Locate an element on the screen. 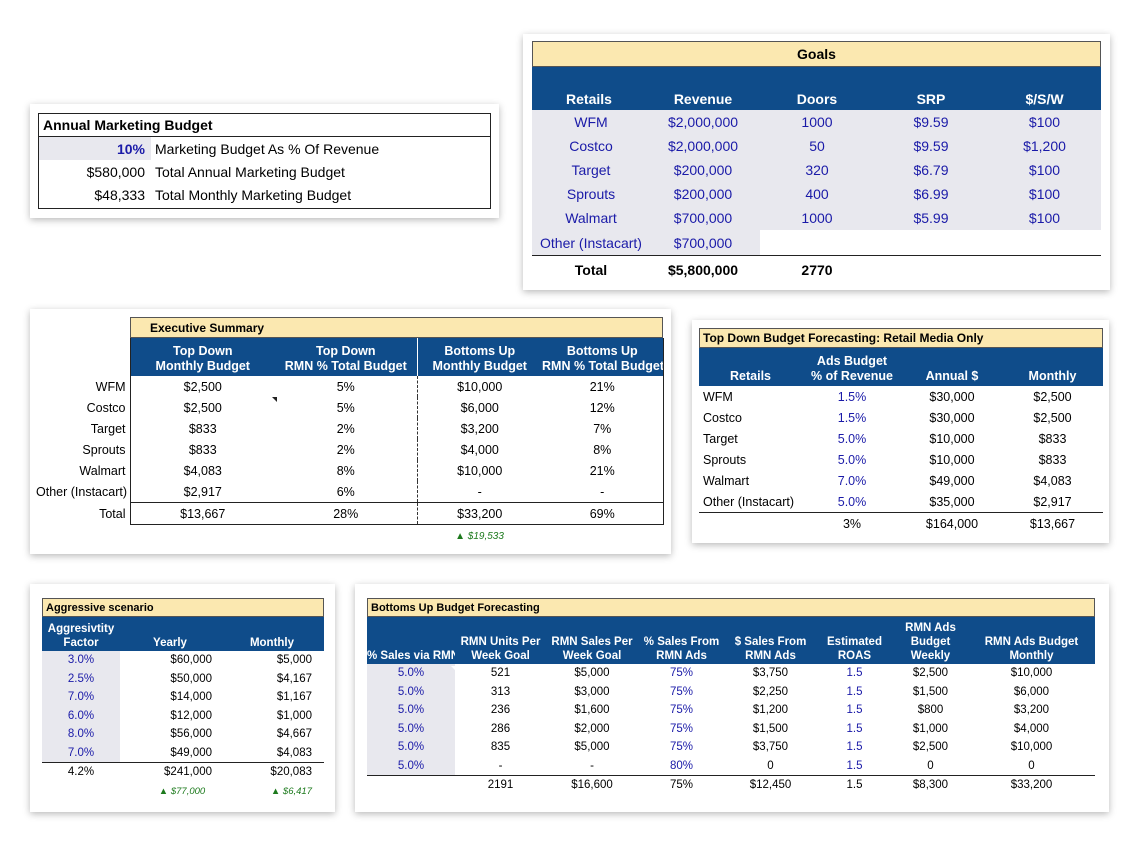 The height and width of the screenshot is (846, 1140). bu-header-pct-from-ads: % Sales From RMN Ads is located at coordinates (681, 640).